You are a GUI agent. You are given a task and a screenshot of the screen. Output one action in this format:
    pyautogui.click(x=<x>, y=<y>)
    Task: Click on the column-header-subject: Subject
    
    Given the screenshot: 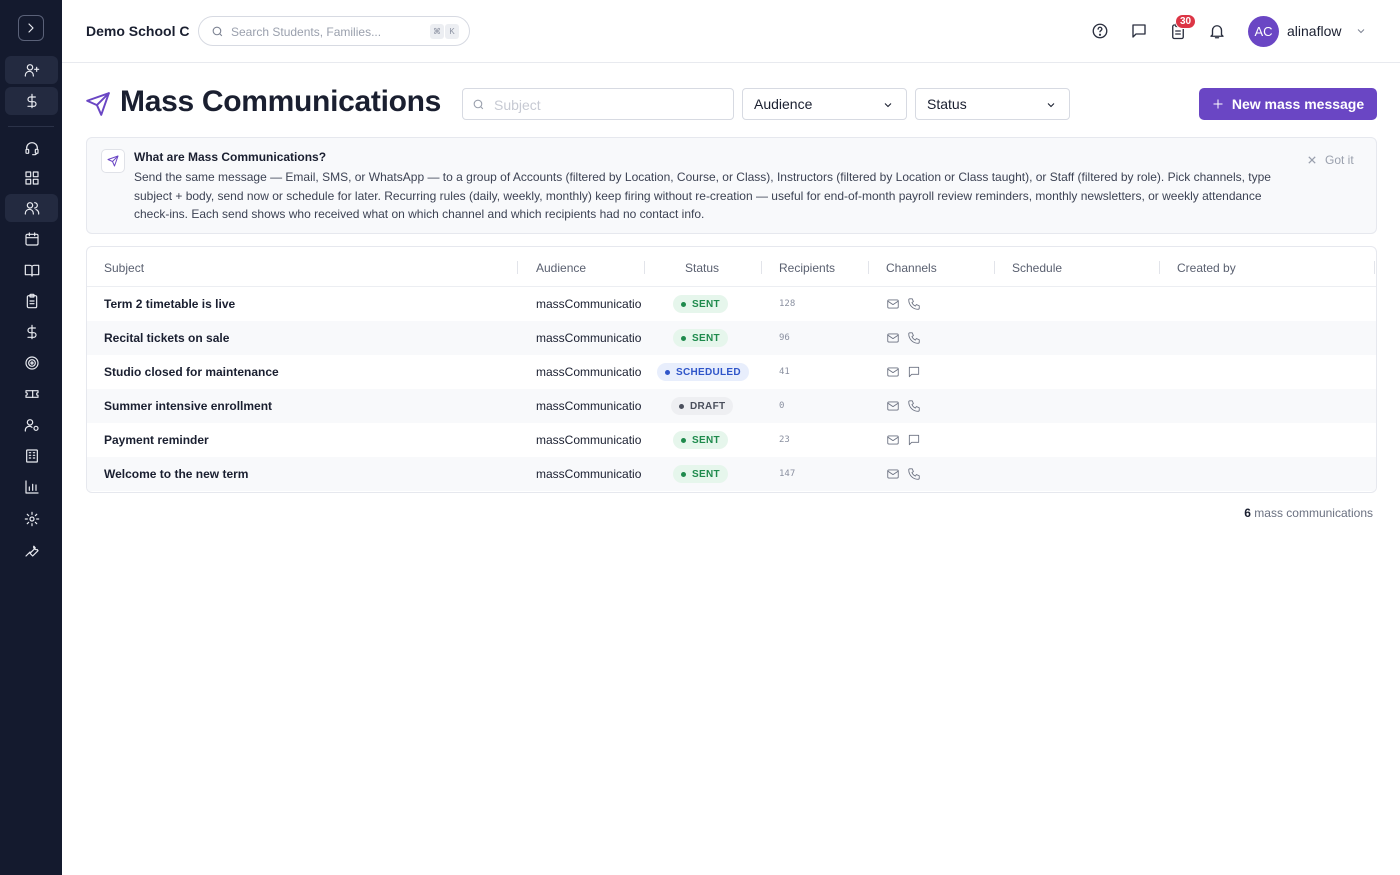 What is the action you would take?
    pyautogui.click(x=124, y=268)
    